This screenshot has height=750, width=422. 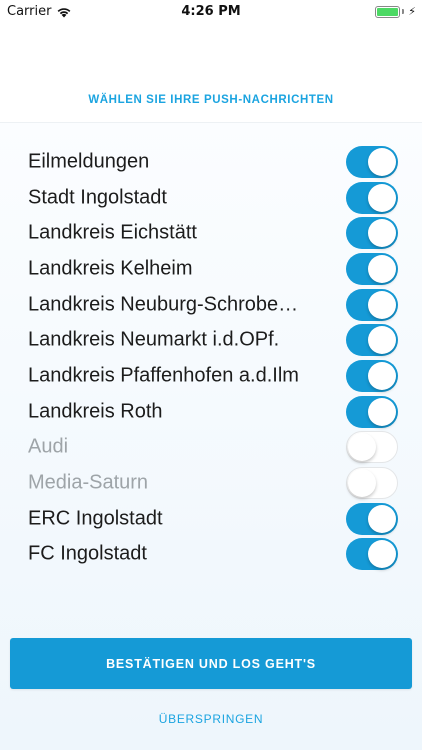 What do you see at coordinates (211, 719) in the screenshot?
I see `skip-button: ÜBERSPRINGEN` at bounding box center [211, 719].